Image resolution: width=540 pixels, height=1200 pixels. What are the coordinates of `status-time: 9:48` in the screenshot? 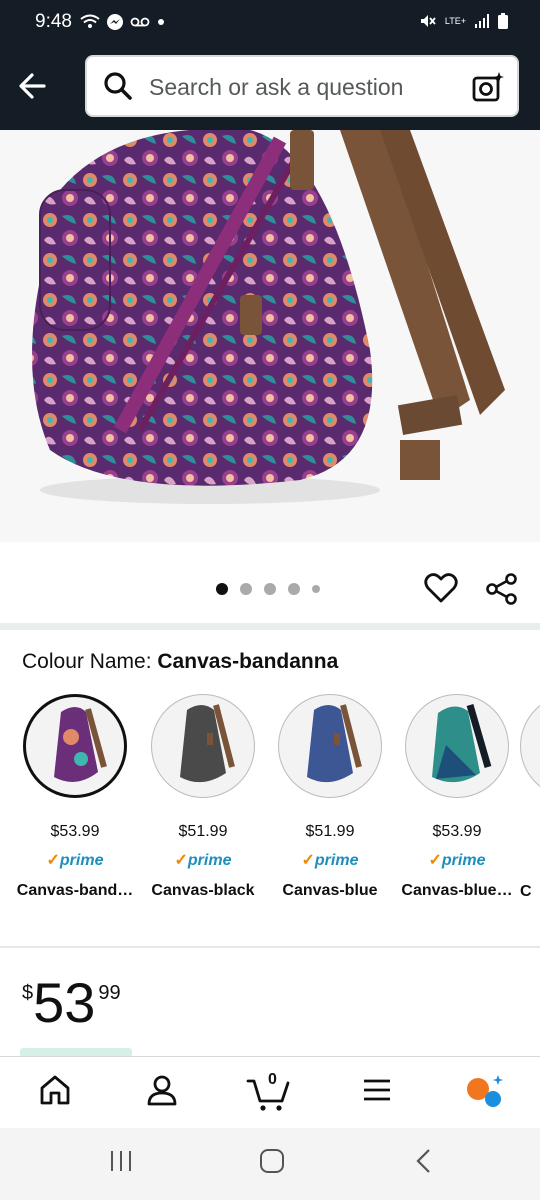 It's located at (53, 21).